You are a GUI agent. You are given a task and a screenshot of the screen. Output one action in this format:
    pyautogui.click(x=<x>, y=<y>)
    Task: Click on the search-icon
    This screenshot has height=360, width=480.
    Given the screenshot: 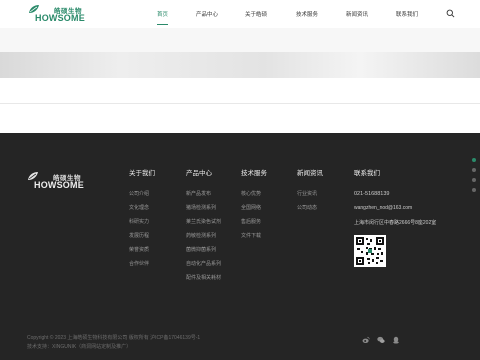 What is the action you would take?
    pyautogui.click(x=450, y=13)
    